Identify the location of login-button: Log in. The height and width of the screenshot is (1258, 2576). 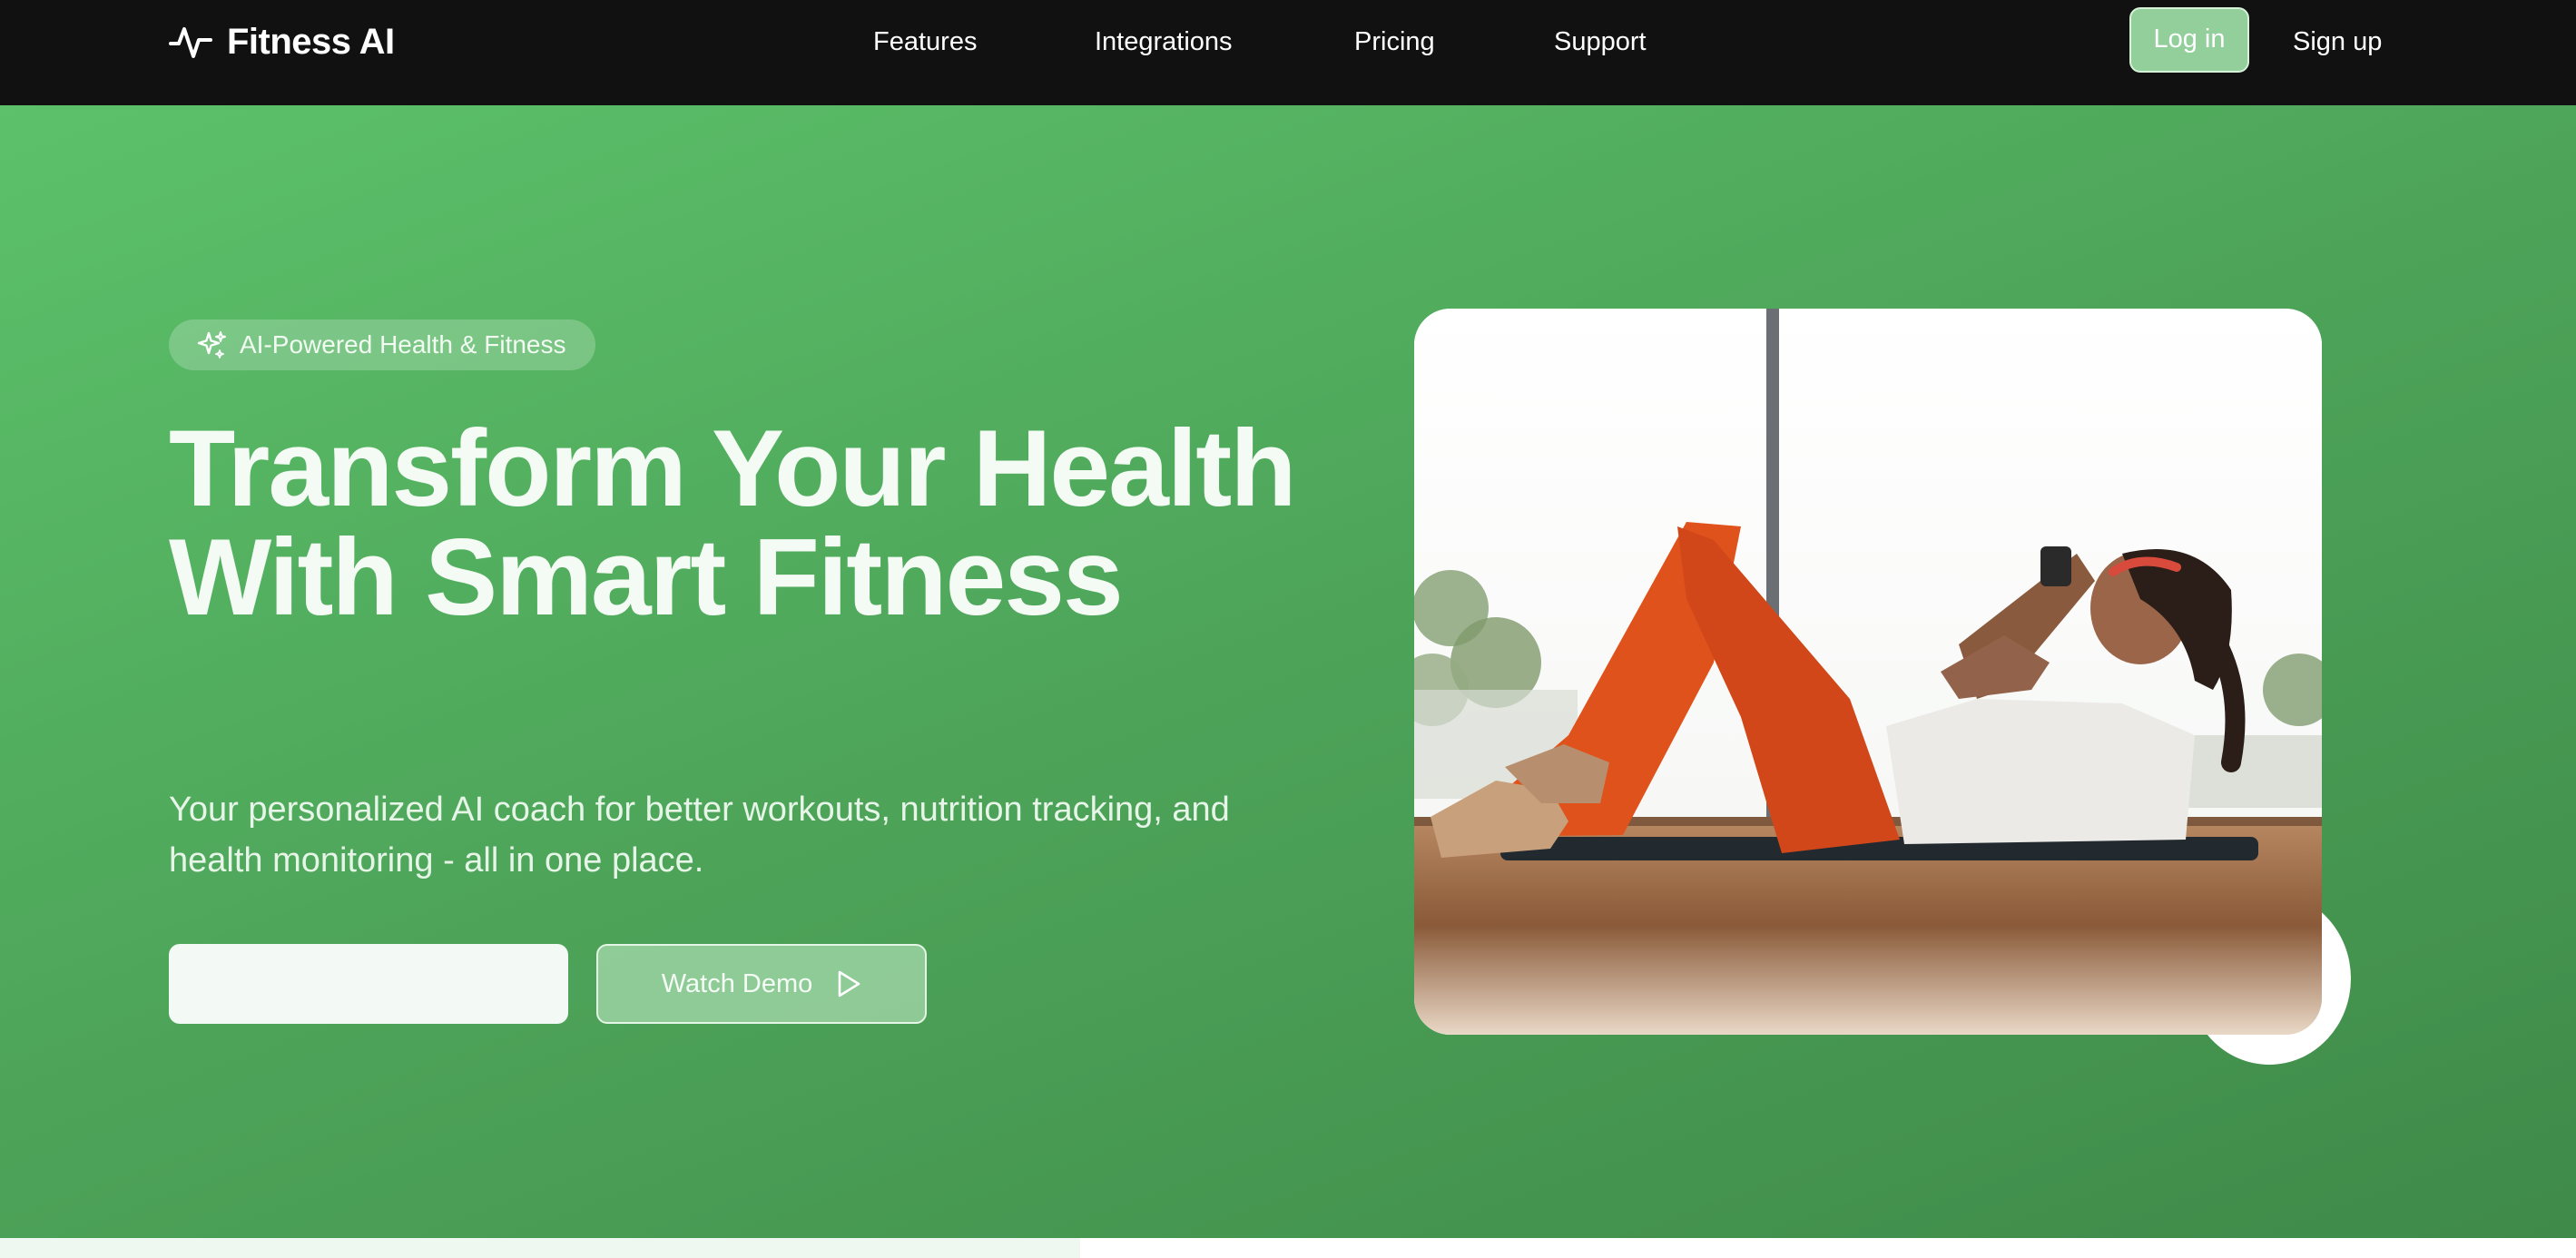
(2189, 40).